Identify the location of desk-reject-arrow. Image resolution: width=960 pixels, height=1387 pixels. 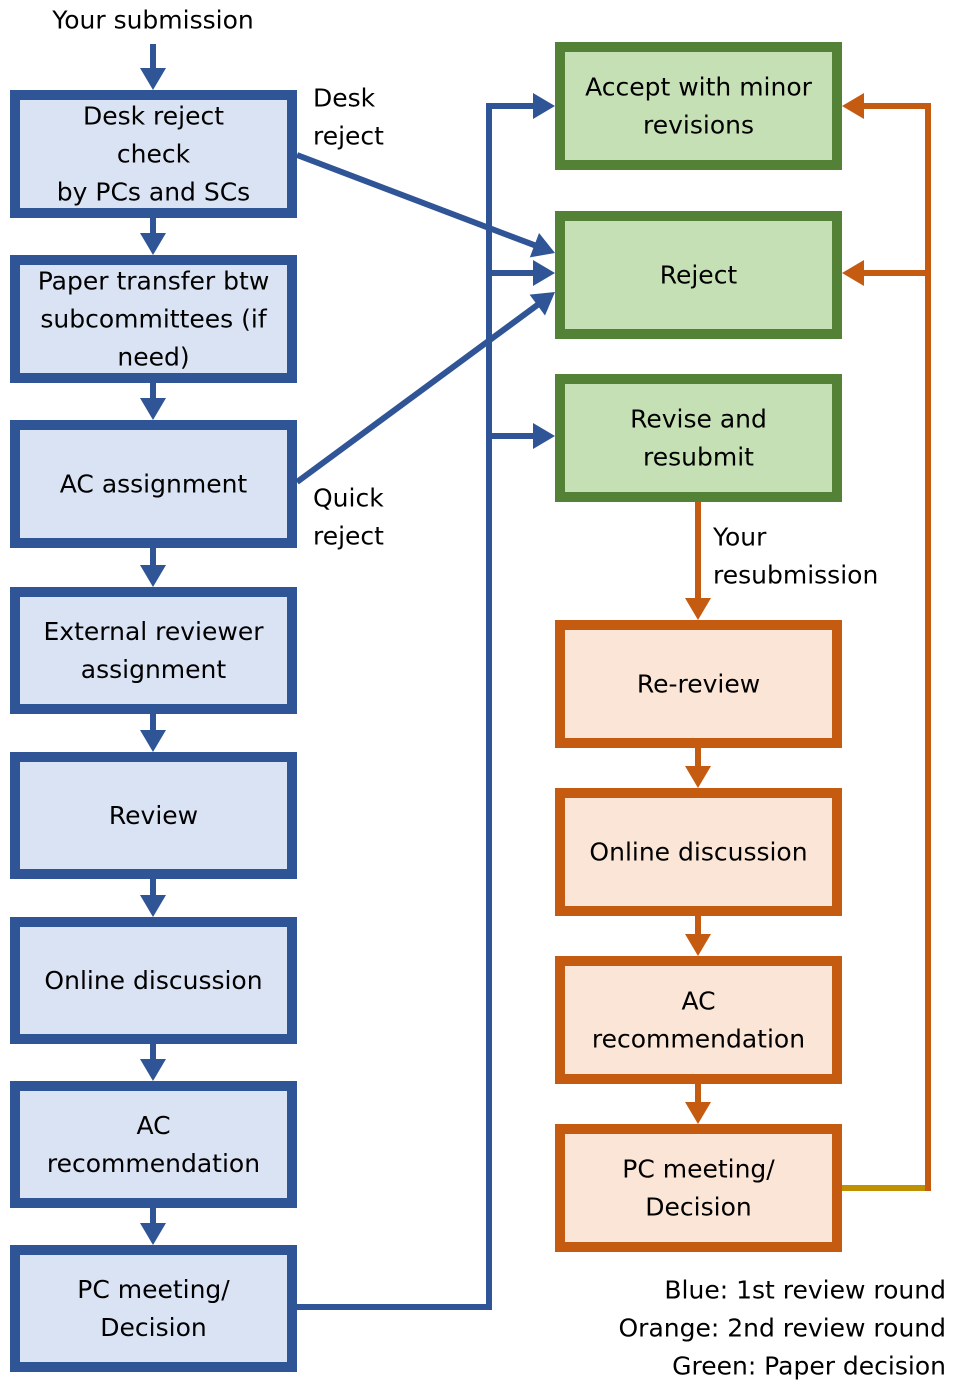
(417, 201).